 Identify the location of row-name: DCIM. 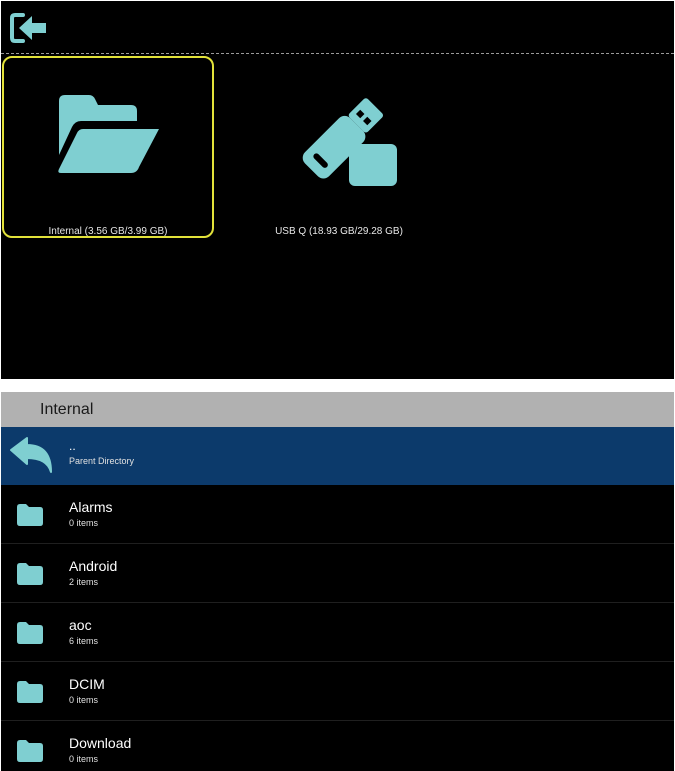
(87, 684).